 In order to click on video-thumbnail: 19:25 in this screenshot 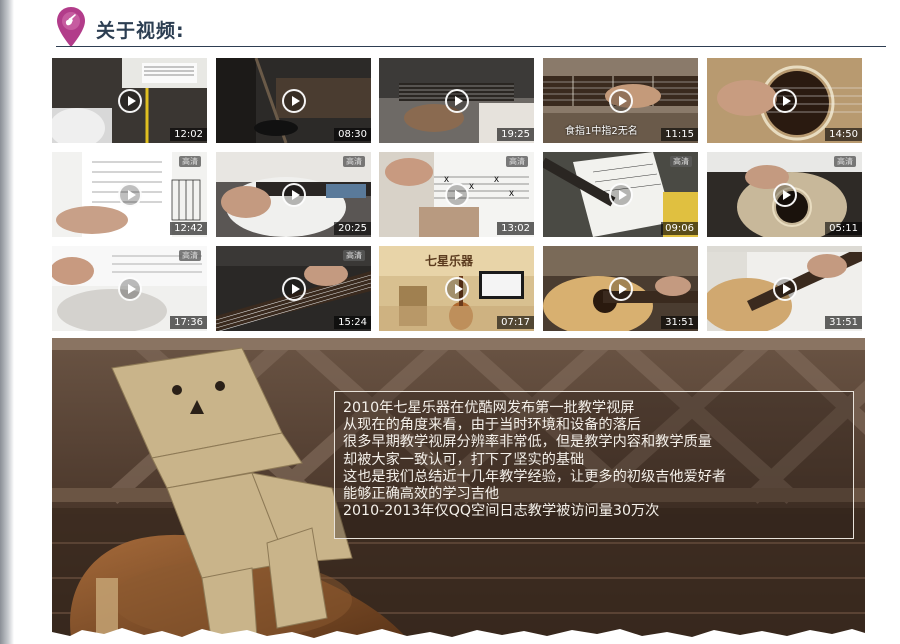, I will do `click(456, 100)`.